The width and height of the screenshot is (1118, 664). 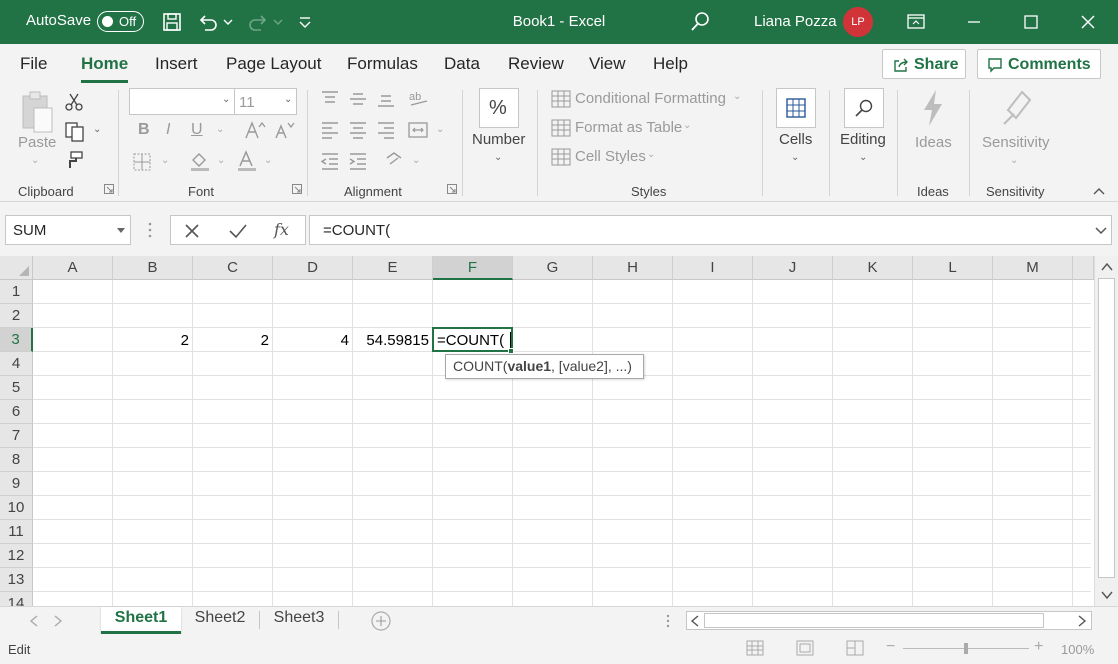 I want to click on paste-icon, so click(x=37, y=113).